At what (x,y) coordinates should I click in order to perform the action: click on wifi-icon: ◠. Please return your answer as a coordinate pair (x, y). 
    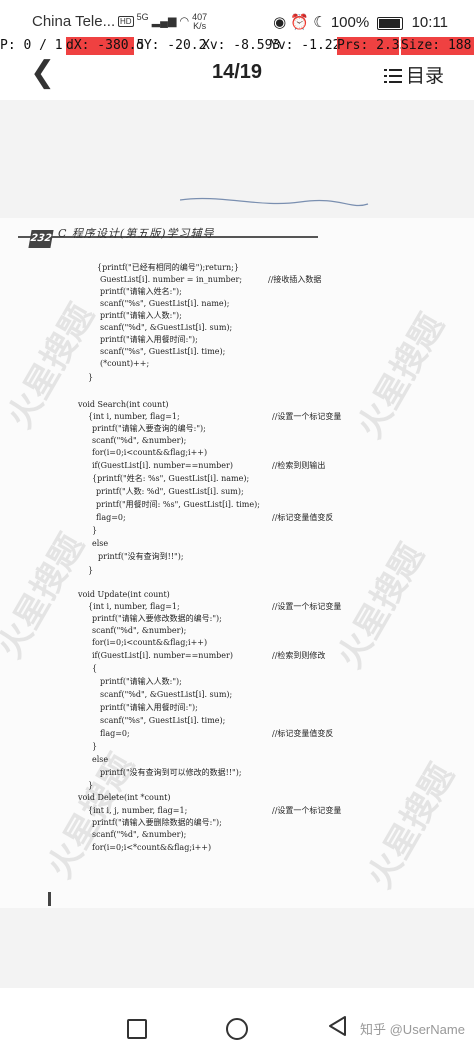
    Looking at the image, I should click on (184, 21).